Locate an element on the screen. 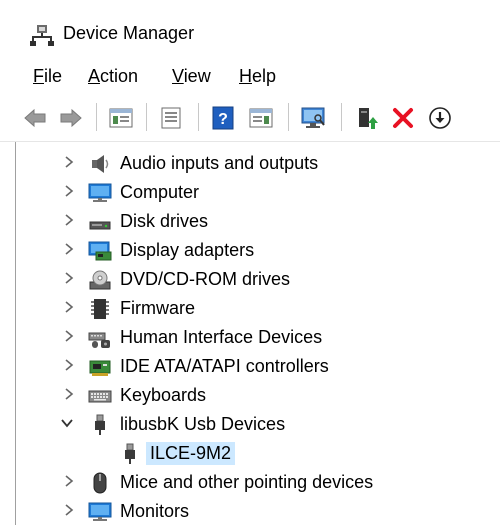 Image resolution: width=500 pixels, height=526 pixels. menu-action: Action is located at coordinates (113, 76).